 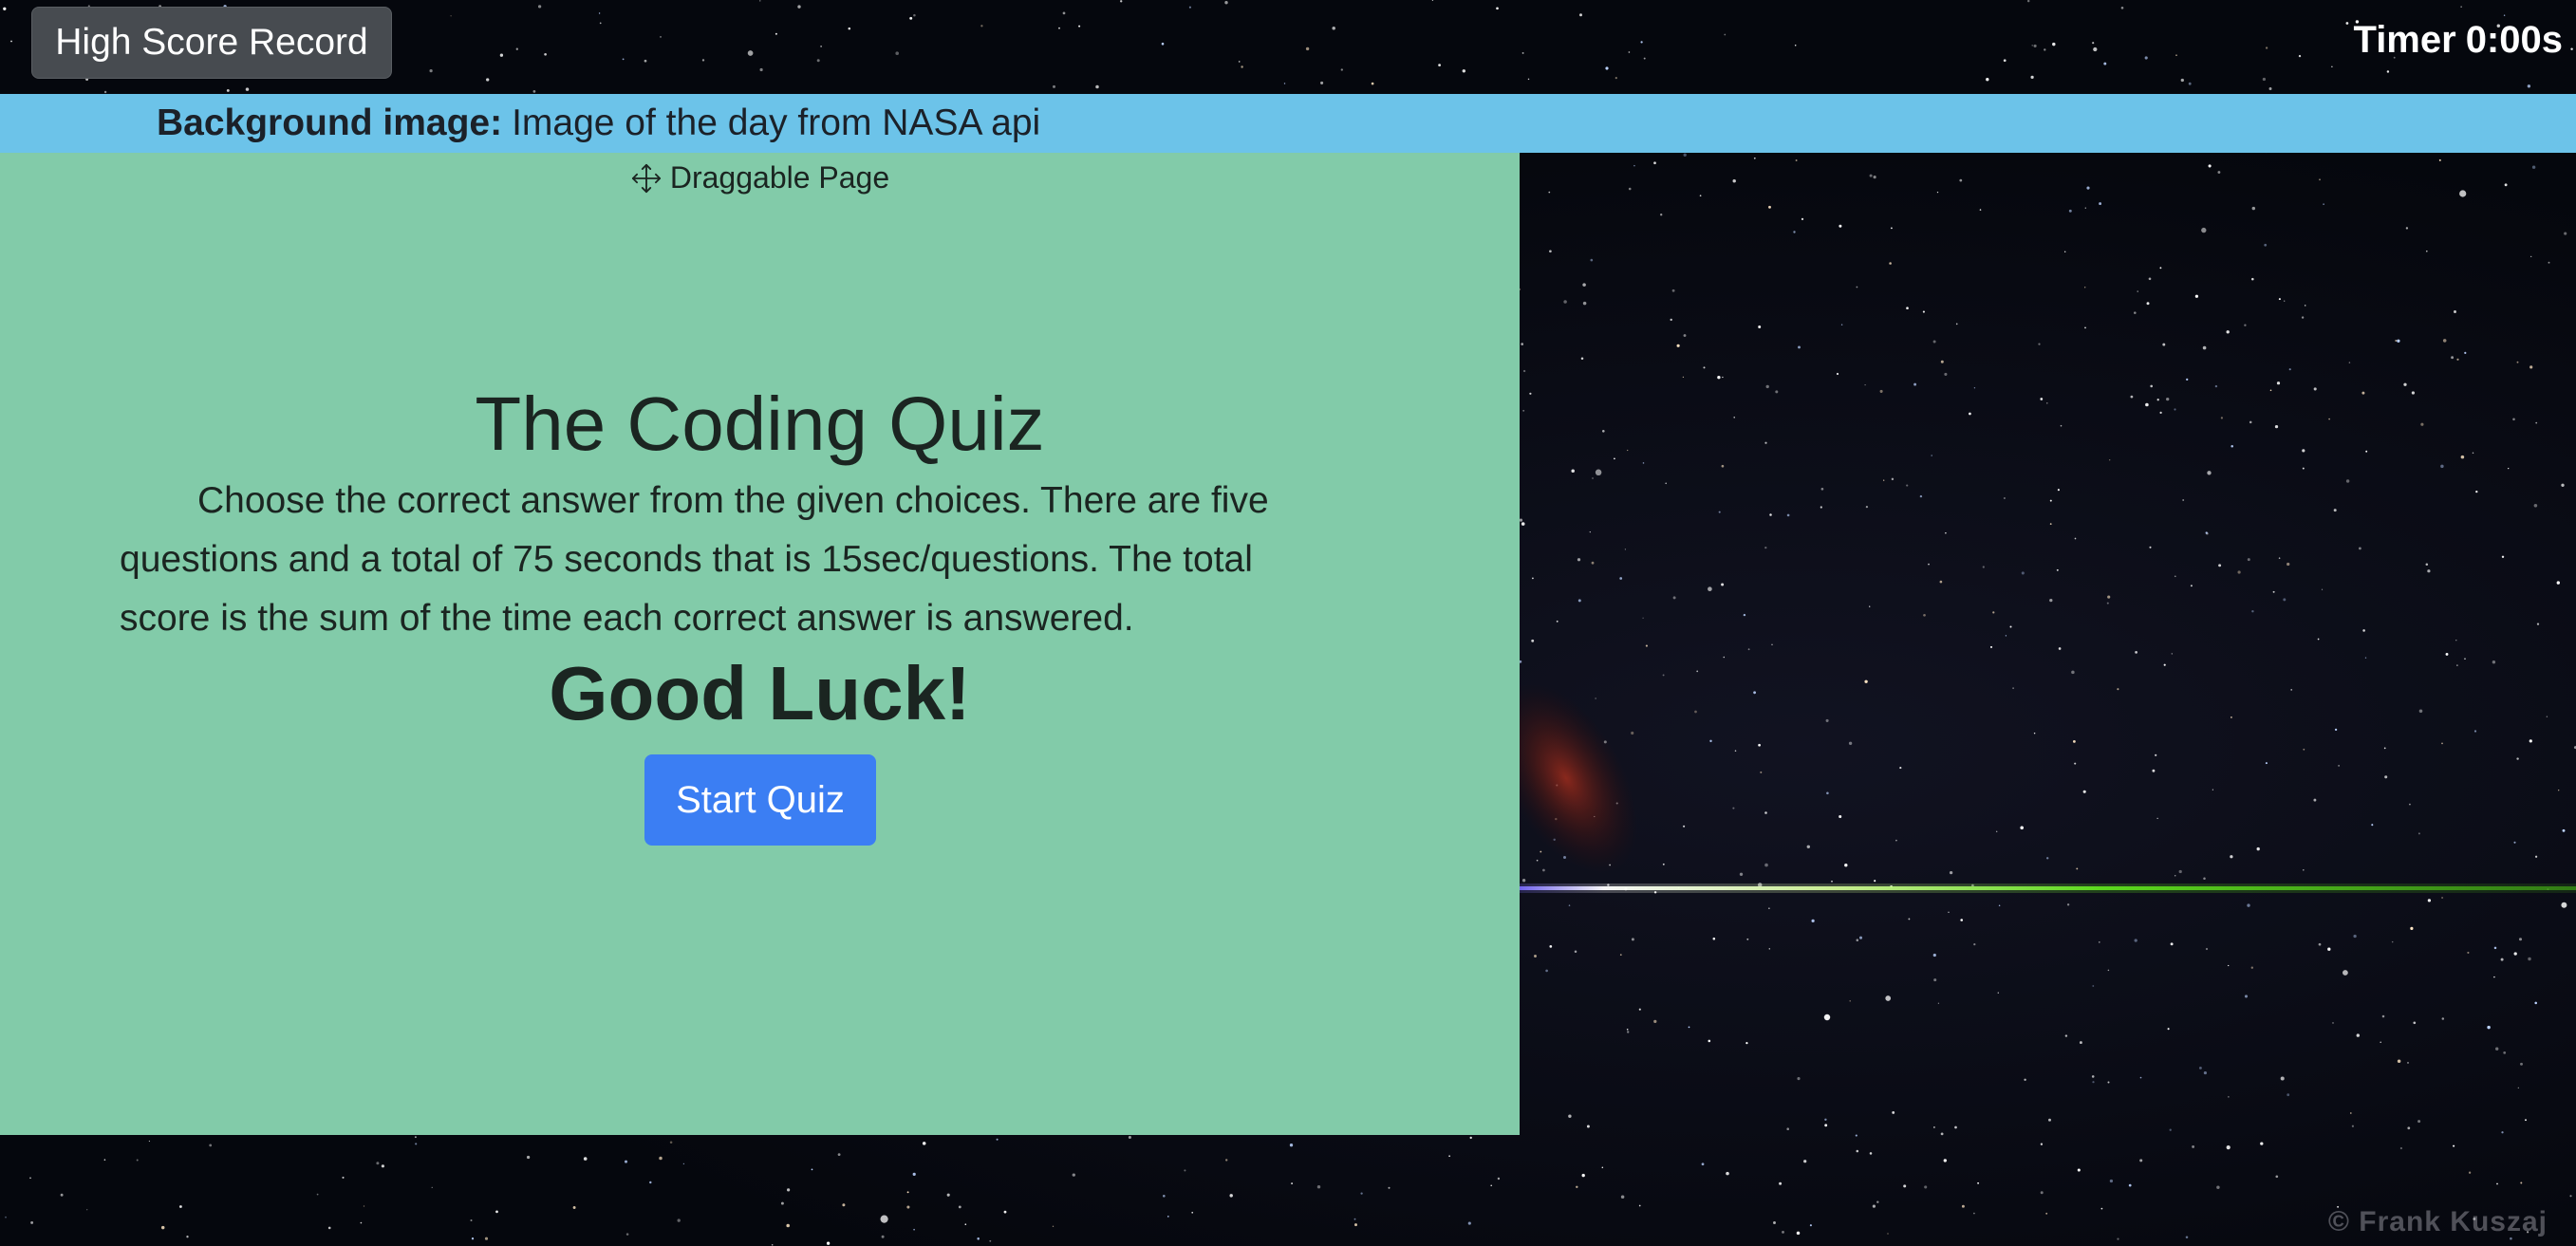 I want to click on timer: Timer 0:00s, so click(x=2458, y=40).